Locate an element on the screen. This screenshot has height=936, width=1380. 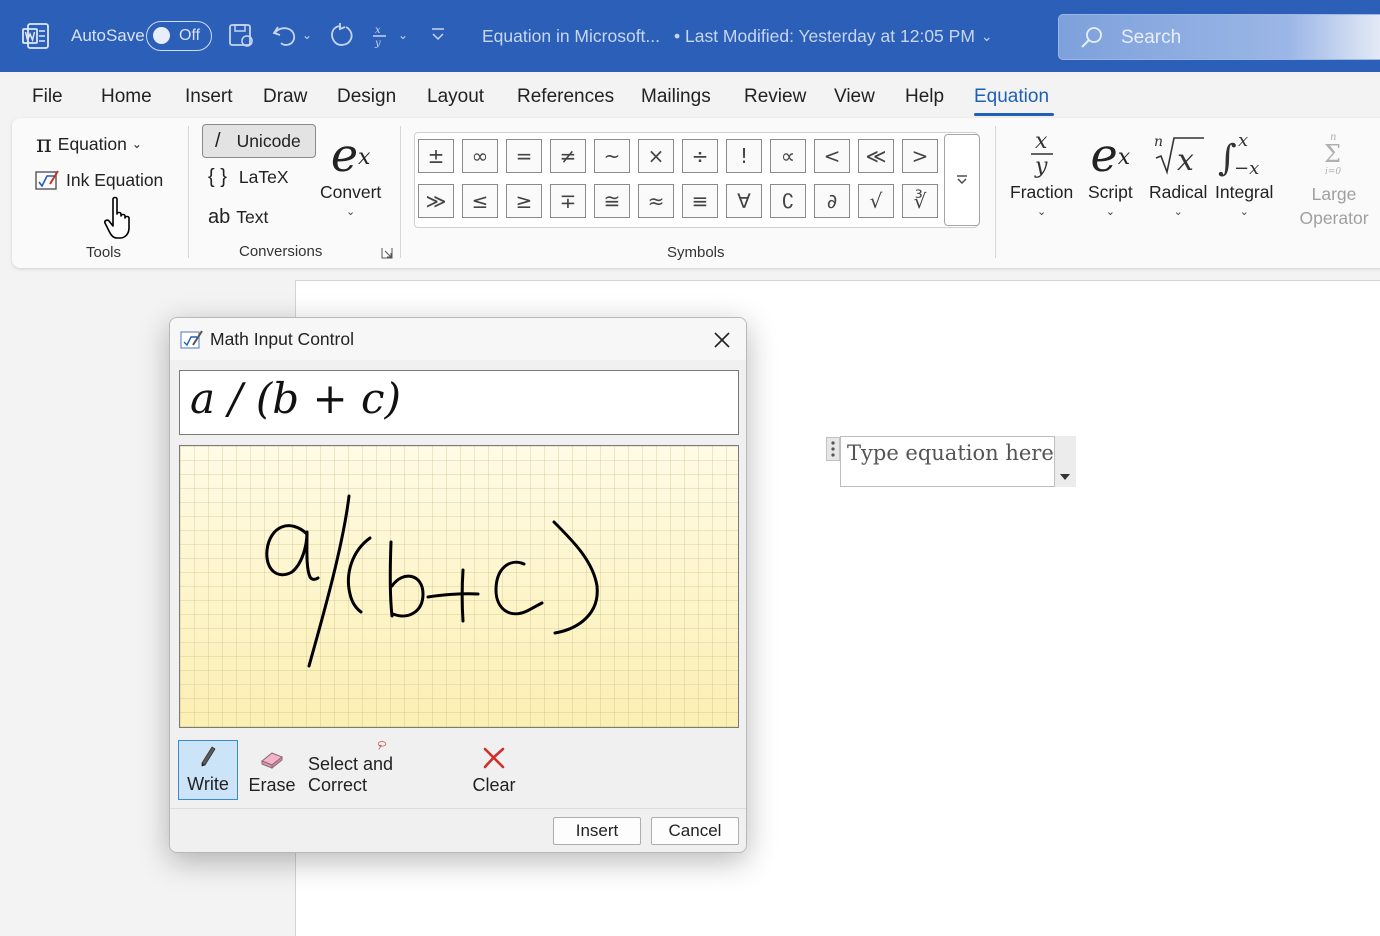
menu-view: View is located at coordinates (854, 97).